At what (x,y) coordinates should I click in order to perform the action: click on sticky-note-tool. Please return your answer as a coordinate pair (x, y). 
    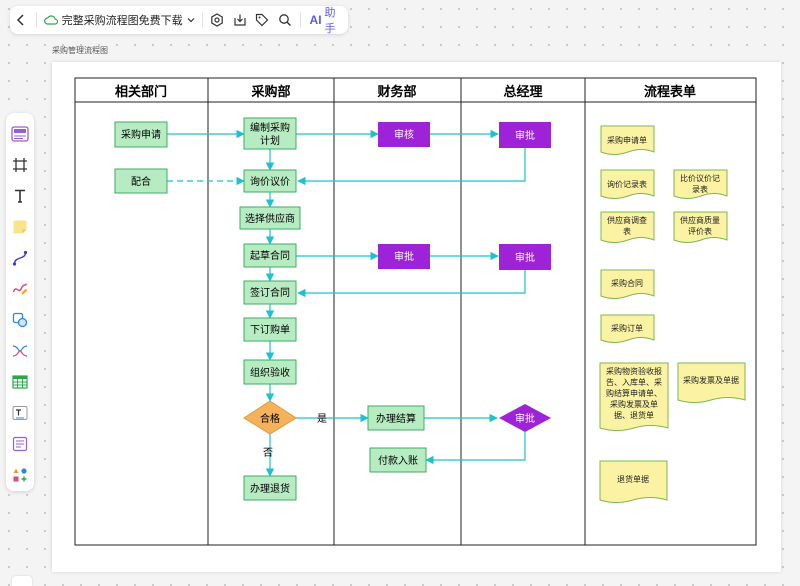
    Looking at the image, I should click on (20, 226).